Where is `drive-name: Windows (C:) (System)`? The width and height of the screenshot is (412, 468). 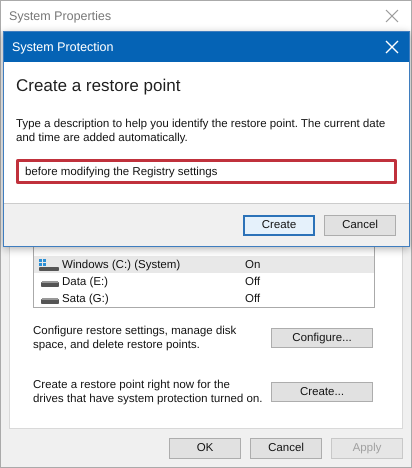 drive-name: Windows (C:) (System) is located at coordinates (121, 264).